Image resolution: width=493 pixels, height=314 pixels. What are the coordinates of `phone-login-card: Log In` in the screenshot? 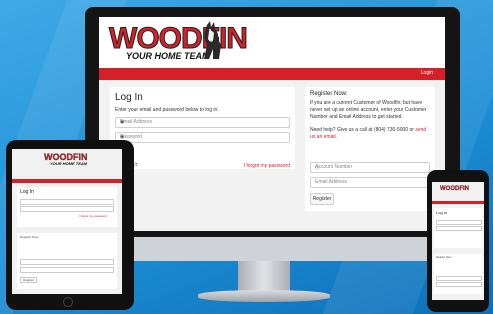 It's located at (458, 228).